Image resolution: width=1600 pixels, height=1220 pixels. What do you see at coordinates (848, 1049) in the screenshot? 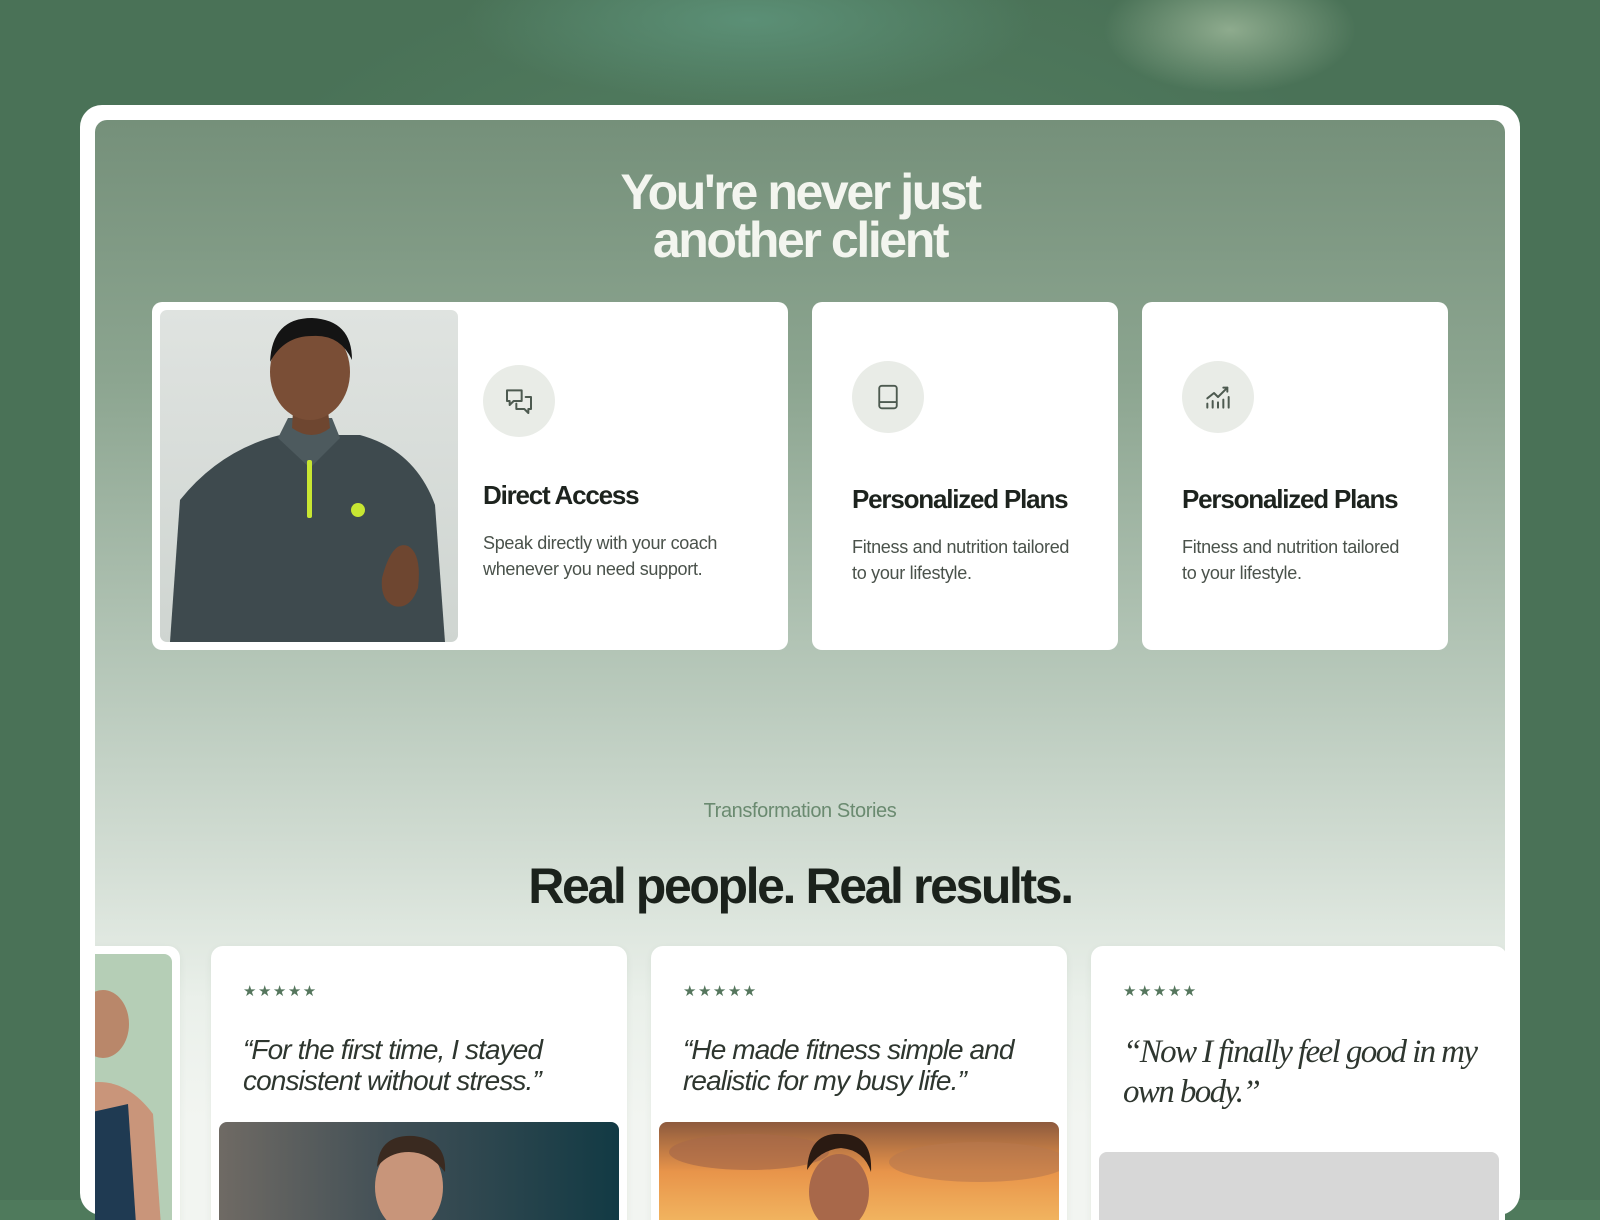
I see `testimonial-quote-line-1: “He made fitness simple and` at bounding box center [848, 1049].